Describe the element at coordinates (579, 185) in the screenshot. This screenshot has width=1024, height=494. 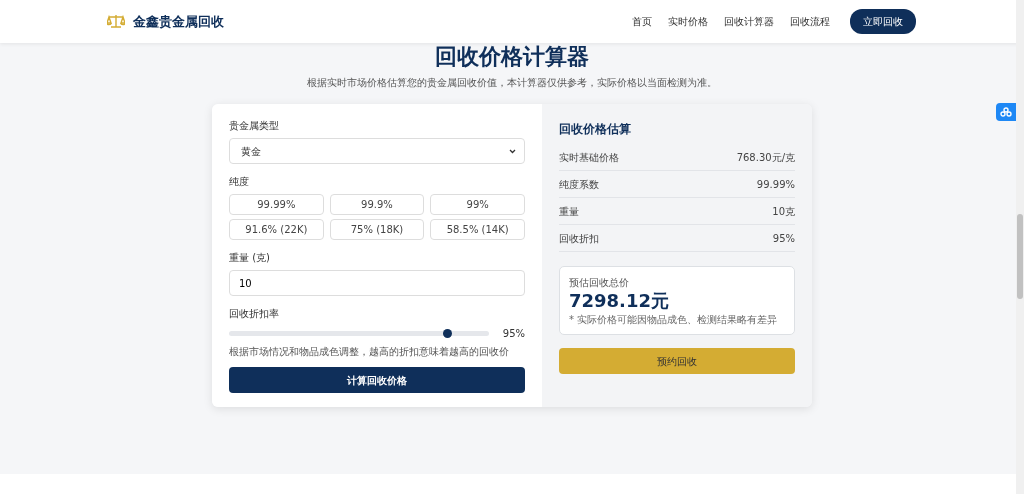
I see `result-label: 纯度系数` at that location.